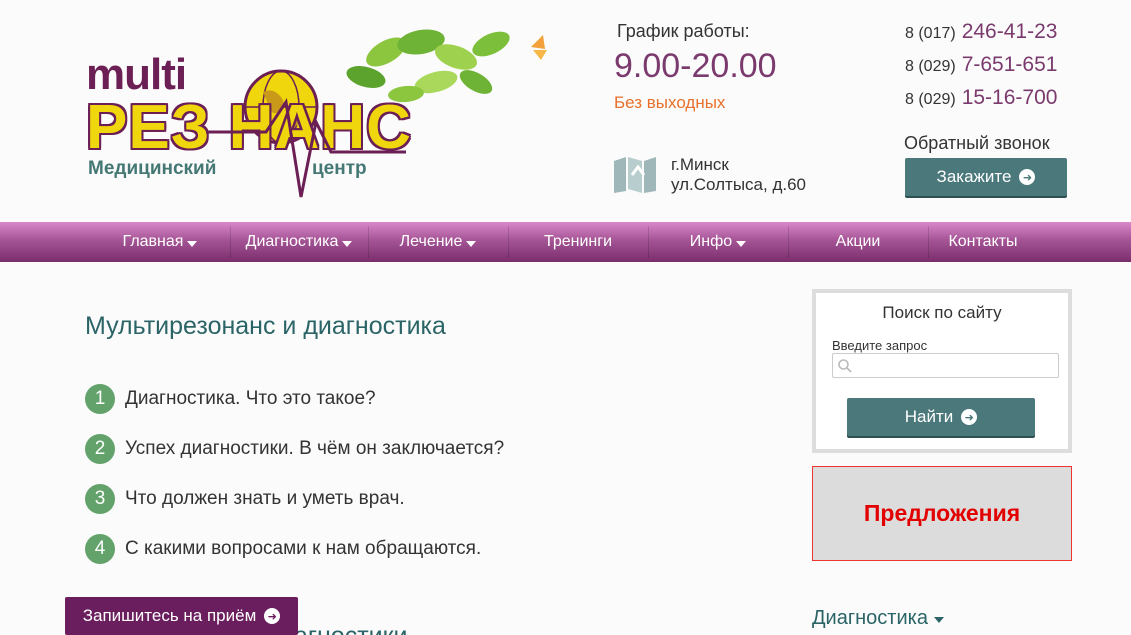 Image resolution: width=1131 pixels, height=635 pixels. Describe the element at coordinates (303, 548) in the screenshot. I see `list-item-text: С какими вопросами к нам обращаются.` at that location.